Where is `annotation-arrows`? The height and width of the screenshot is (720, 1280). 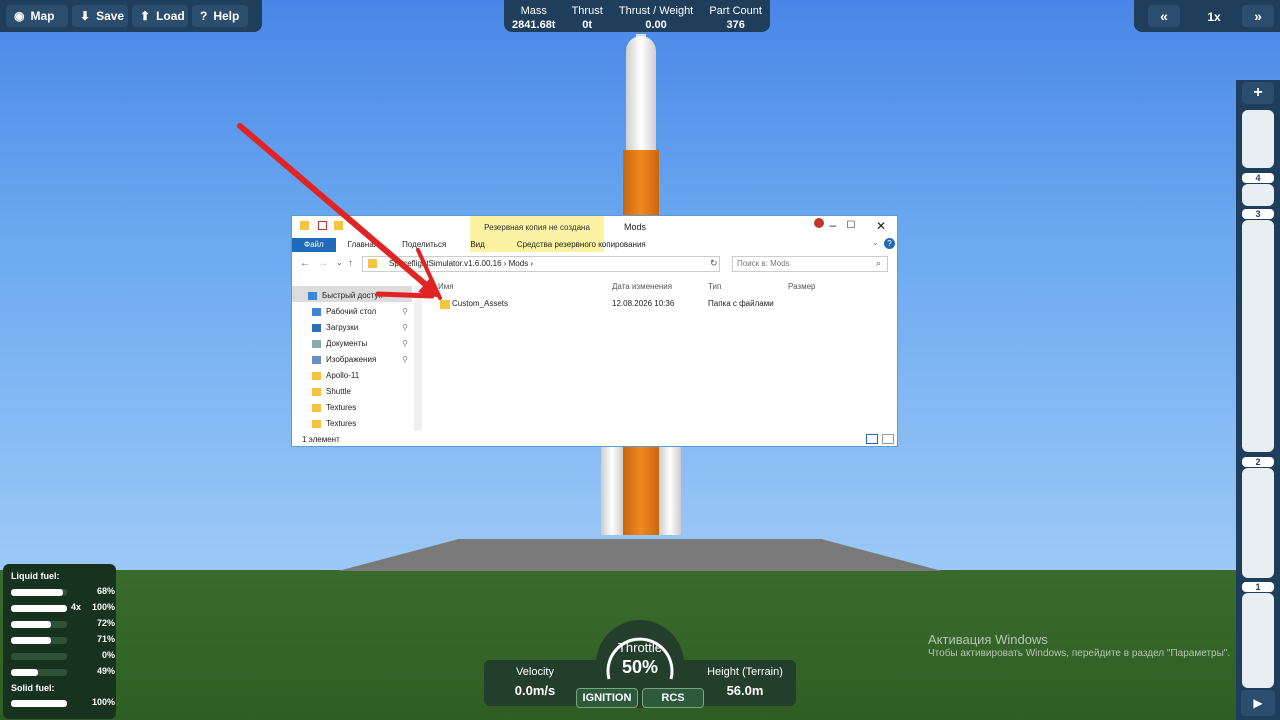 annotation-arrows is located at coordinates (339, 211).